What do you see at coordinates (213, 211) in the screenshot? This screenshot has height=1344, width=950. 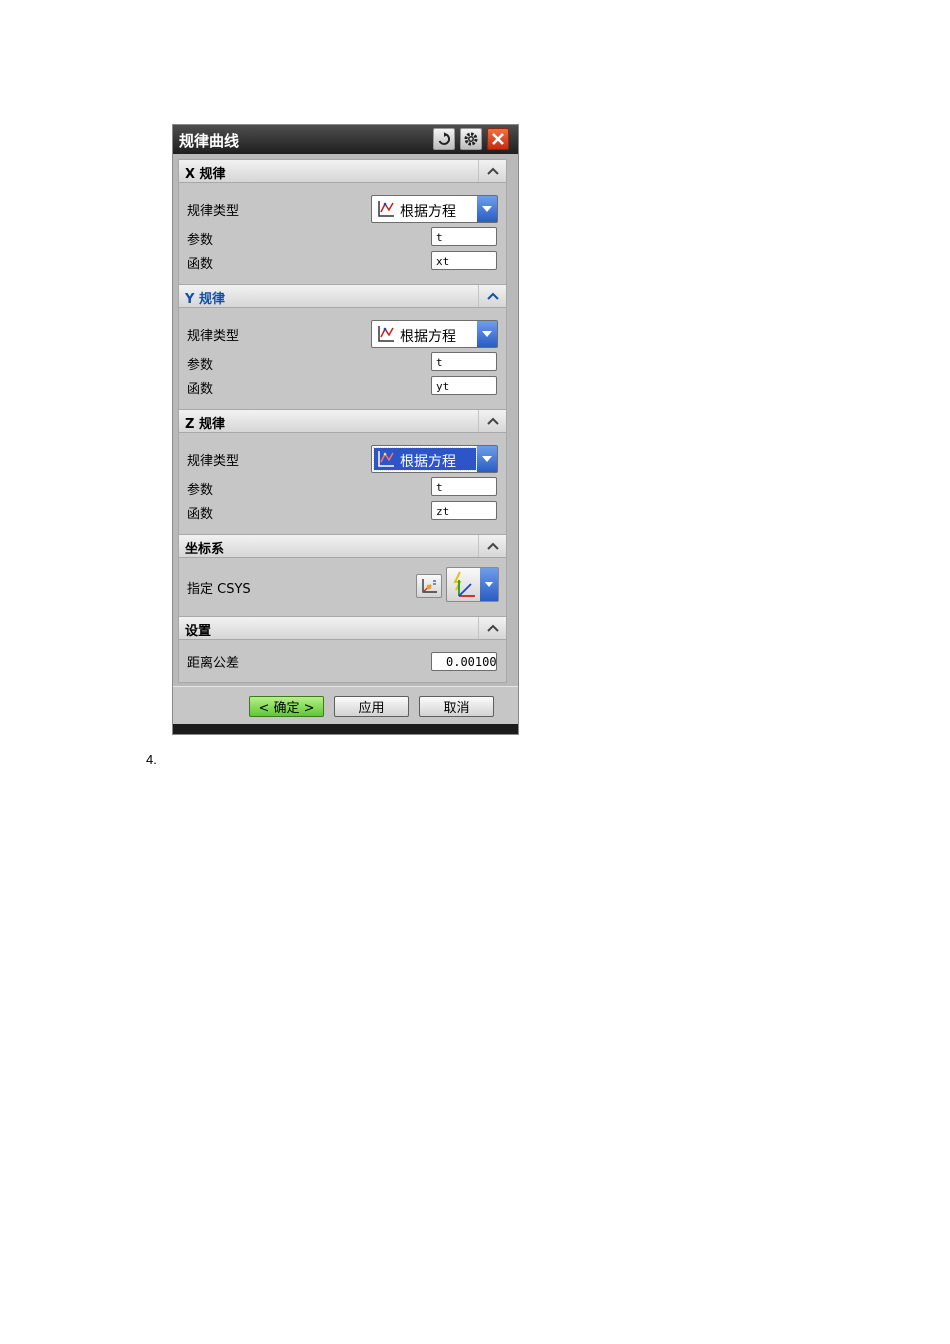 I see `x-law-type-label: 规律类型` at bounding box center [213, 211].